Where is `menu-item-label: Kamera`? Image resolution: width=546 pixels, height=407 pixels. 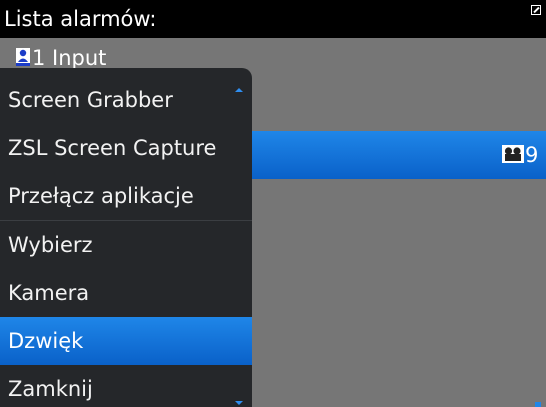 menu-item-label: Kamera is located at coordinates (49, 293).